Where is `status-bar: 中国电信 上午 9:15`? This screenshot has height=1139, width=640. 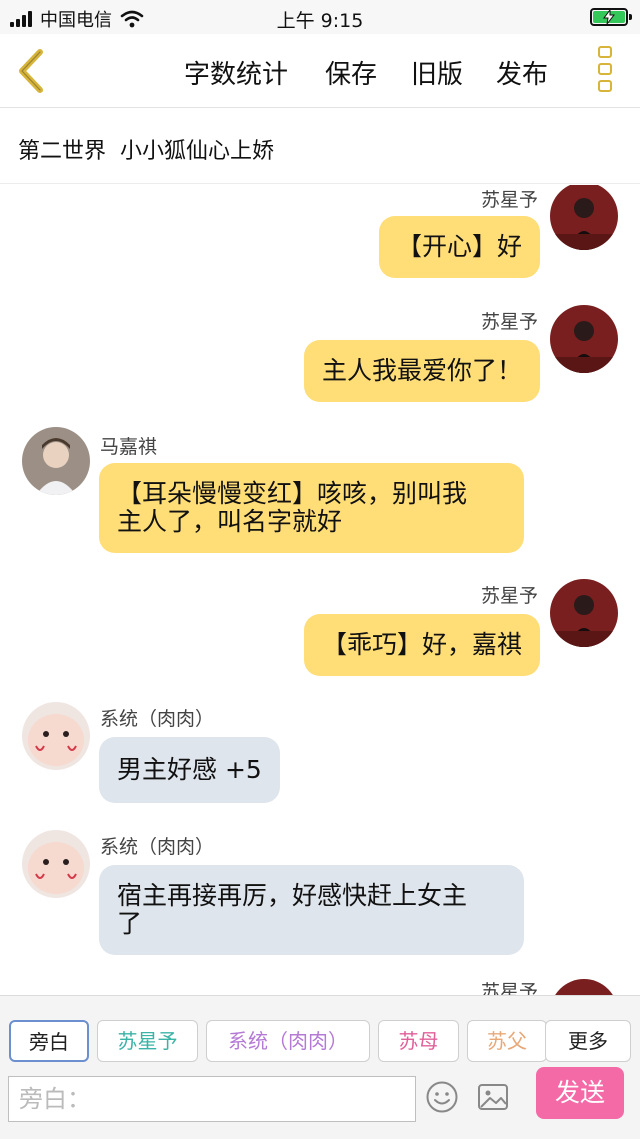 status-bar: 中国电信 上午 9:15 is located at coordinates (320, 17).